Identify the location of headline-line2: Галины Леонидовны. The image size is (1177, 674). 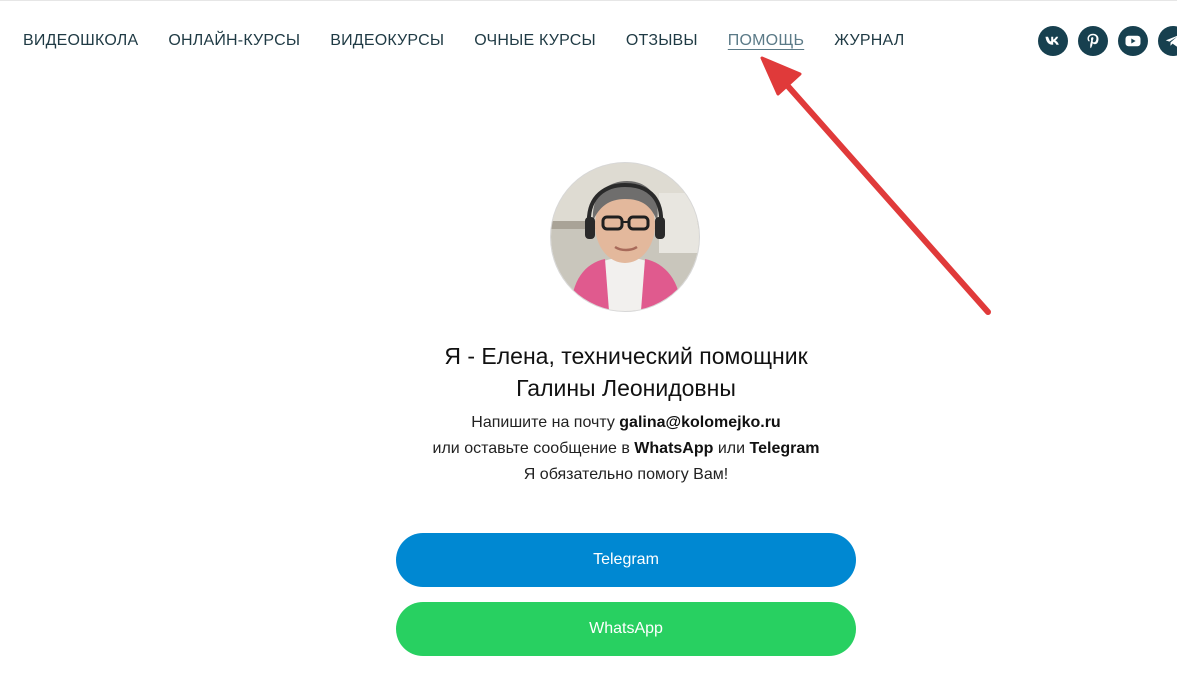
(626, 388).